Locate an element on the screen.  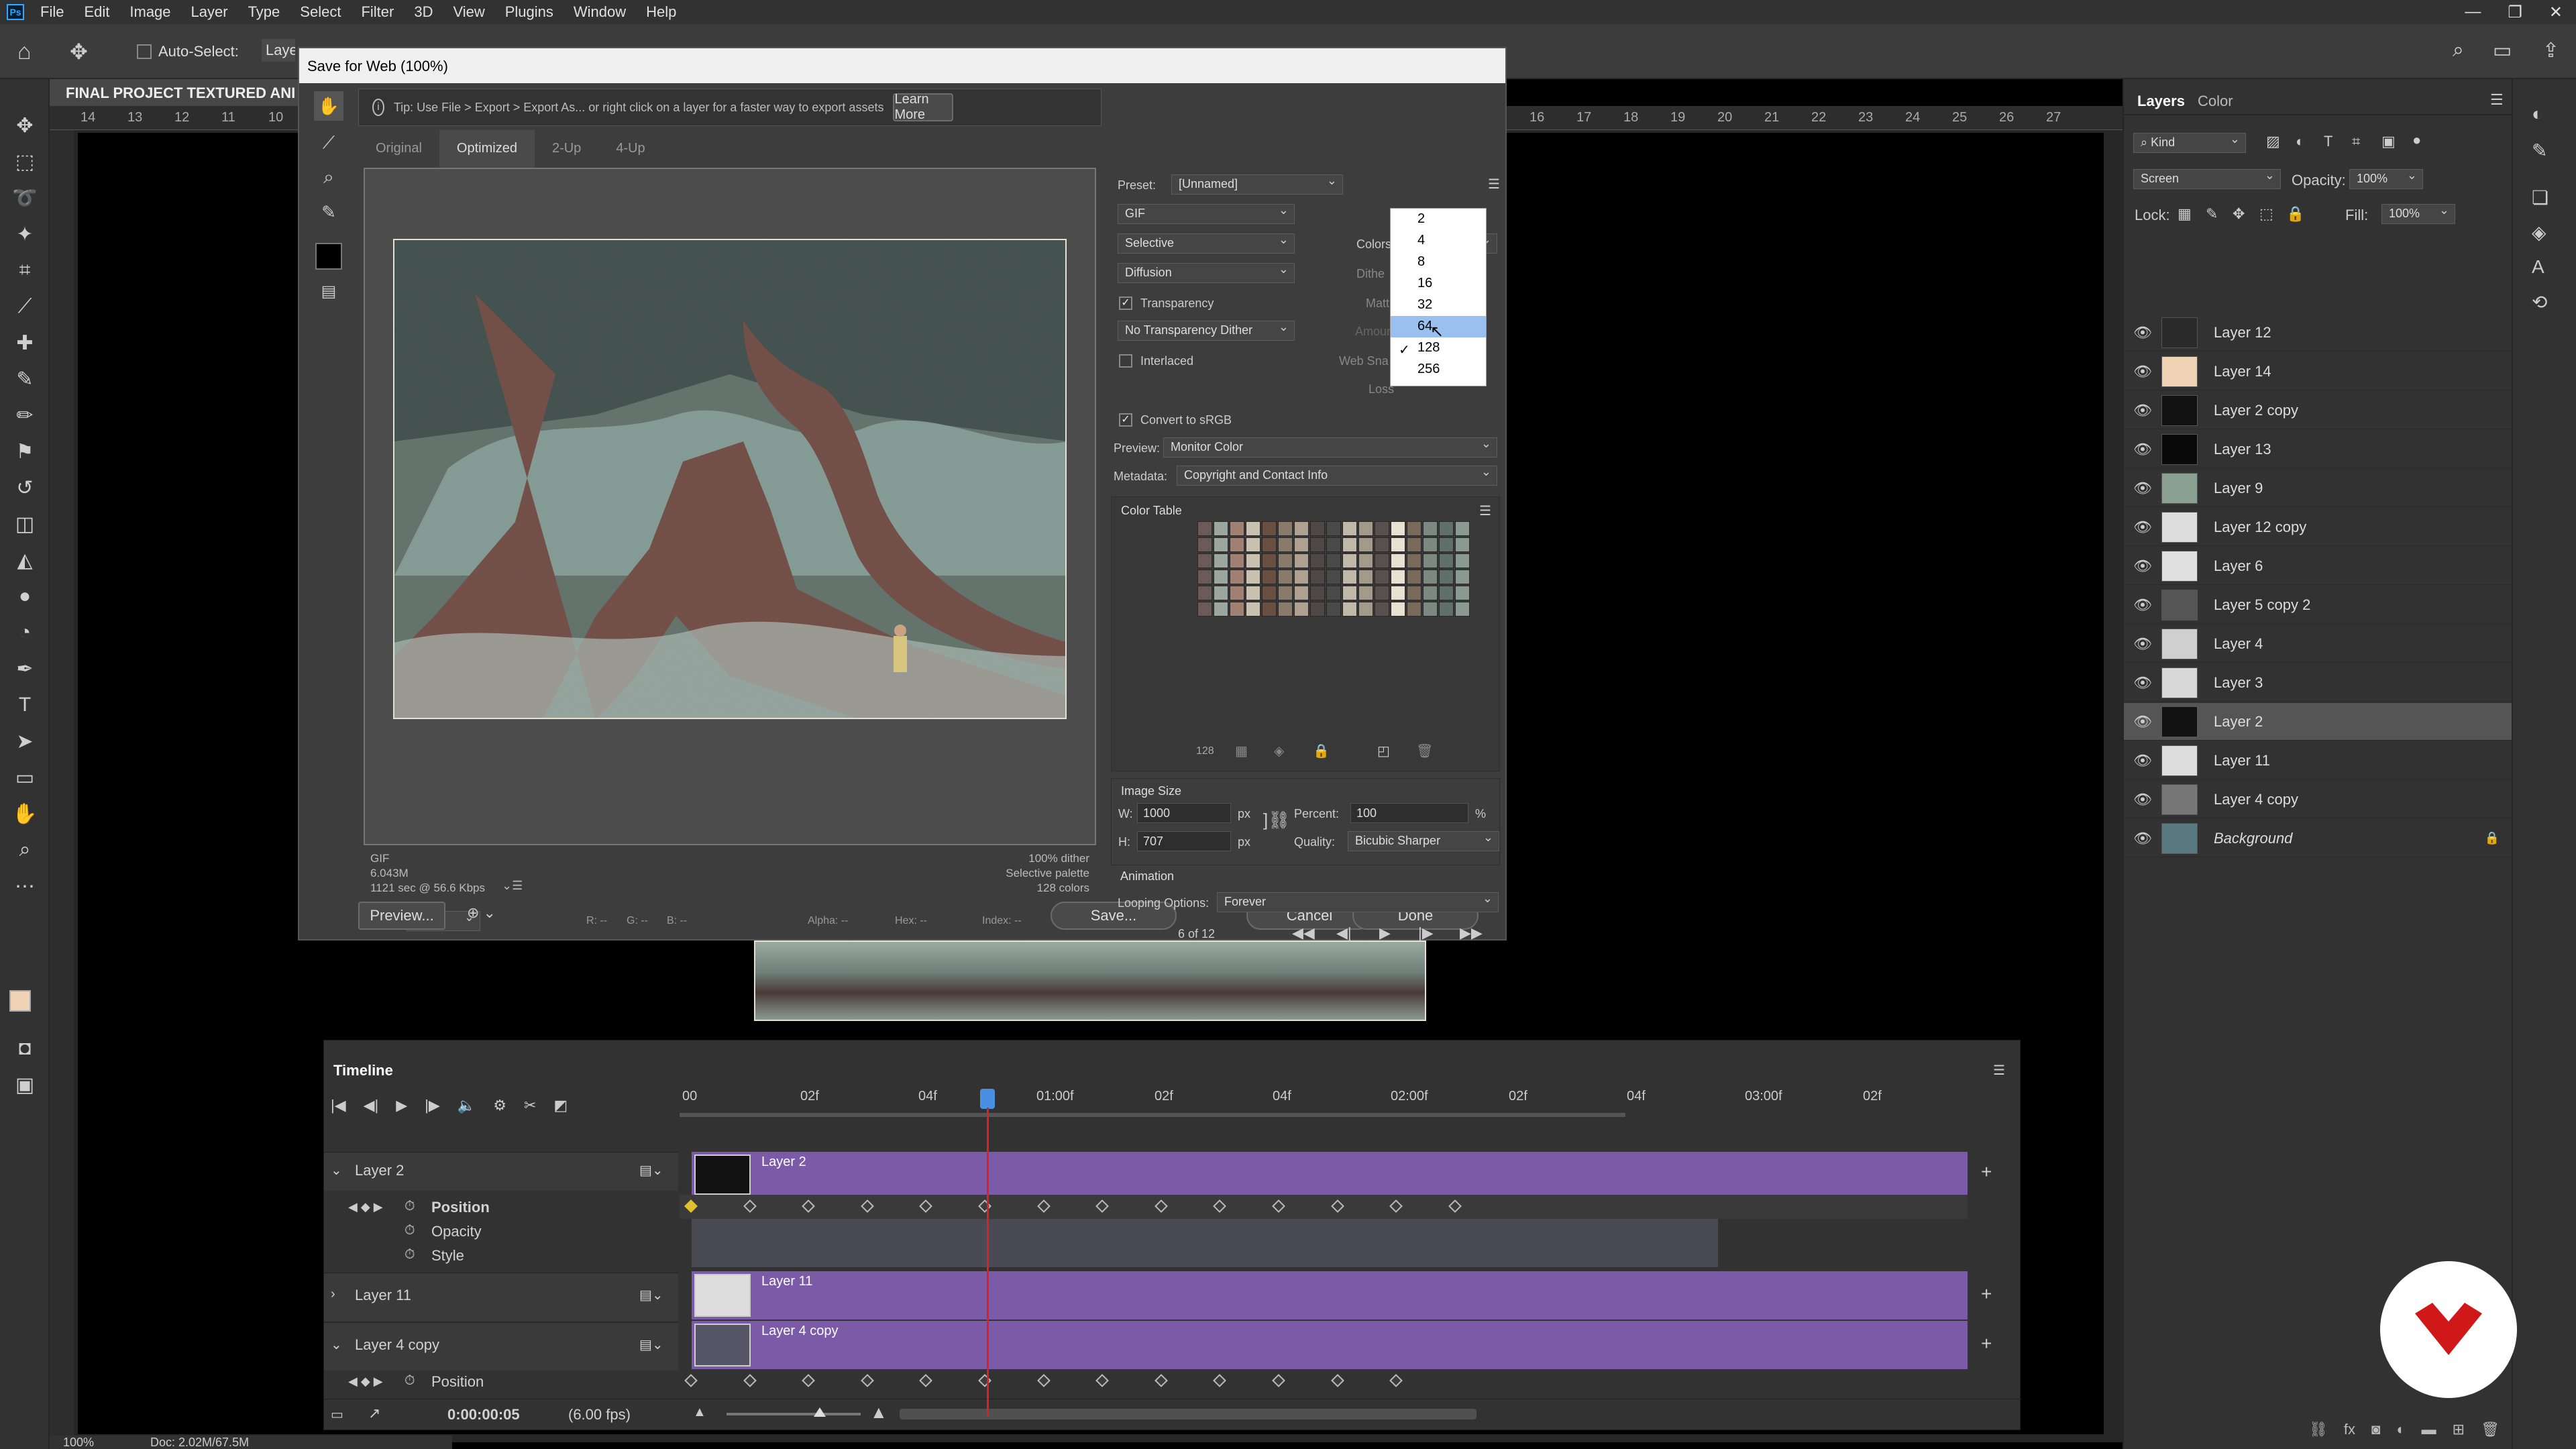
panel-menu-icon: ☰ is located at coordinates (2497, 100).